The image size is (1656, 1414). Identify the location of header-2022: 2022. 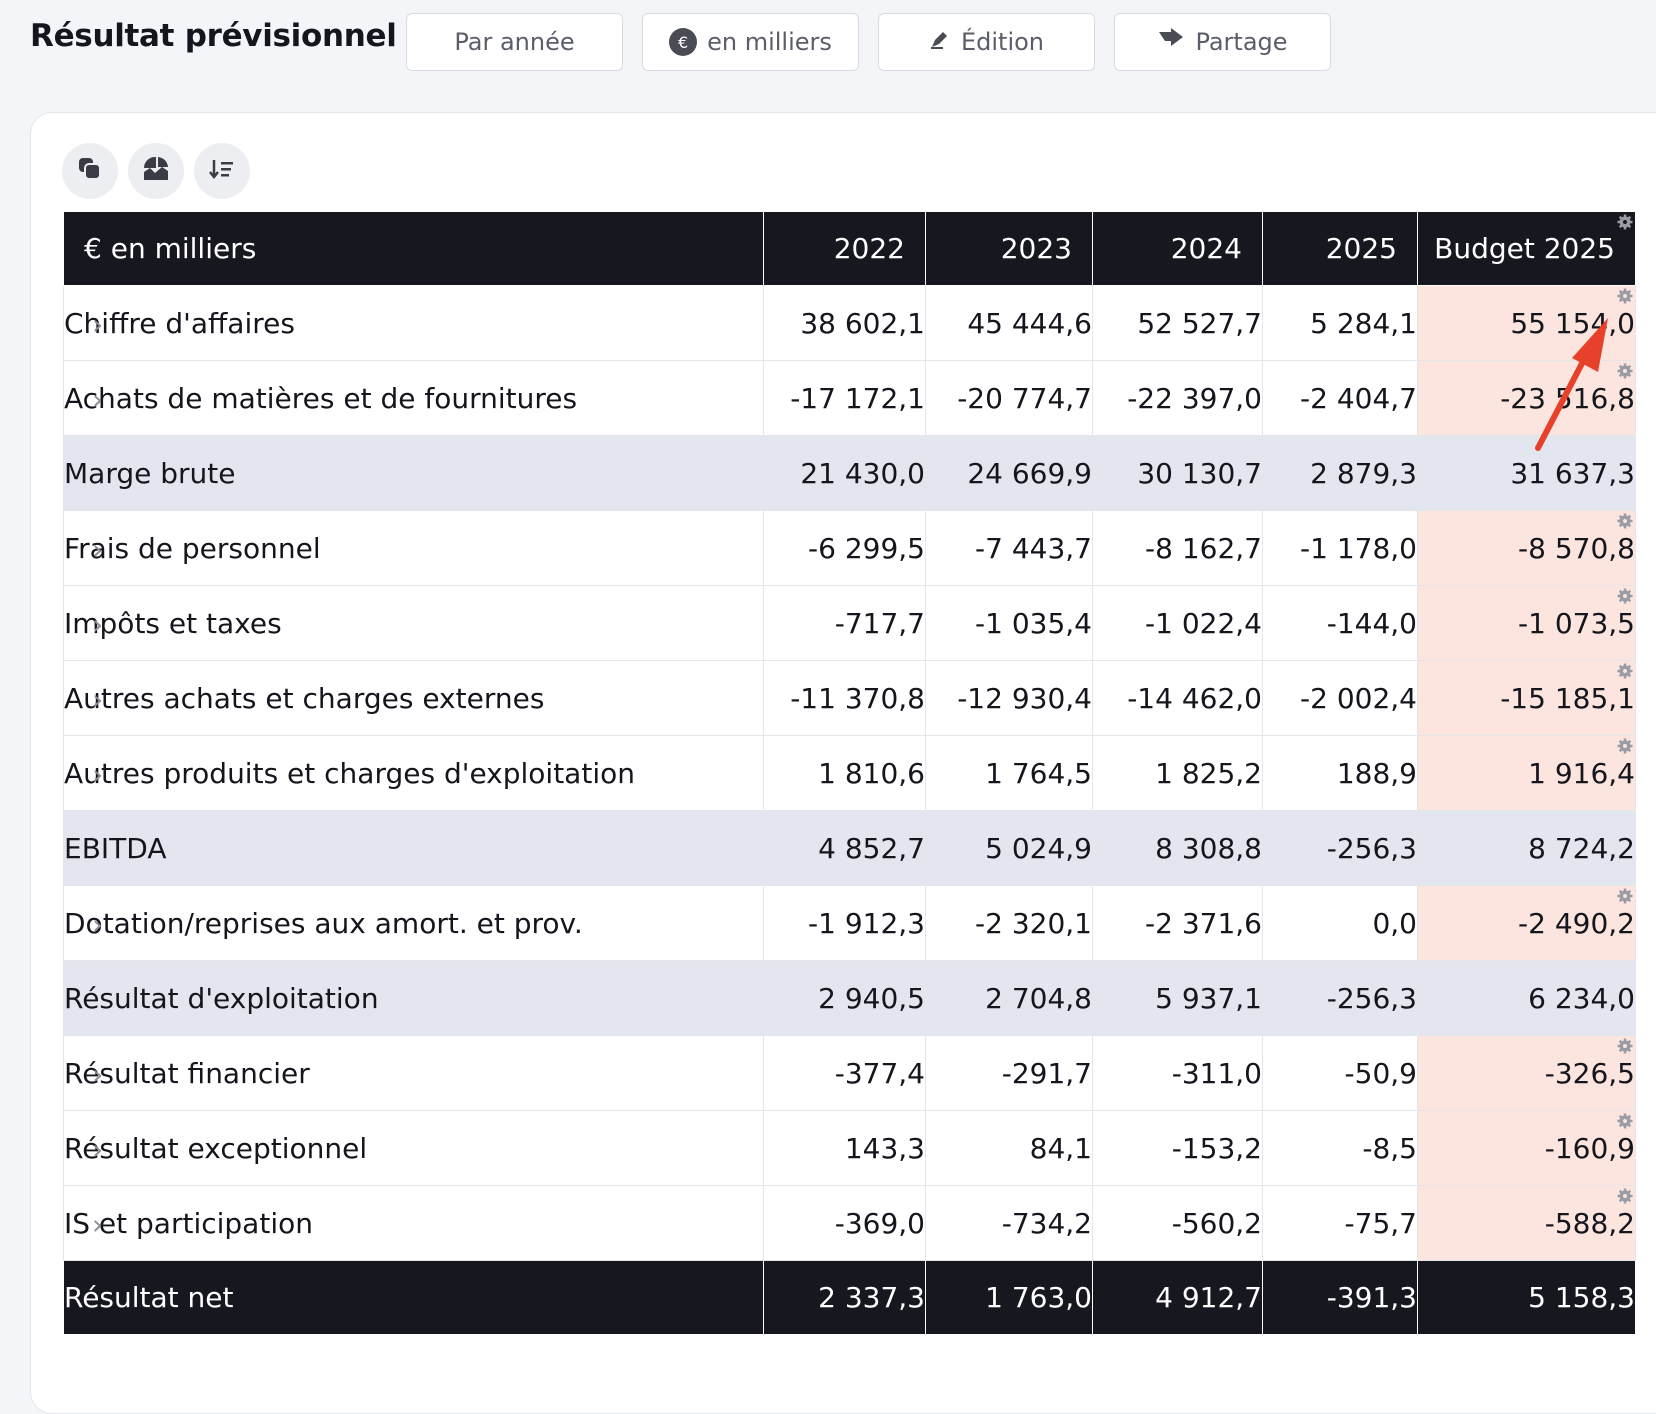
(844, 248).